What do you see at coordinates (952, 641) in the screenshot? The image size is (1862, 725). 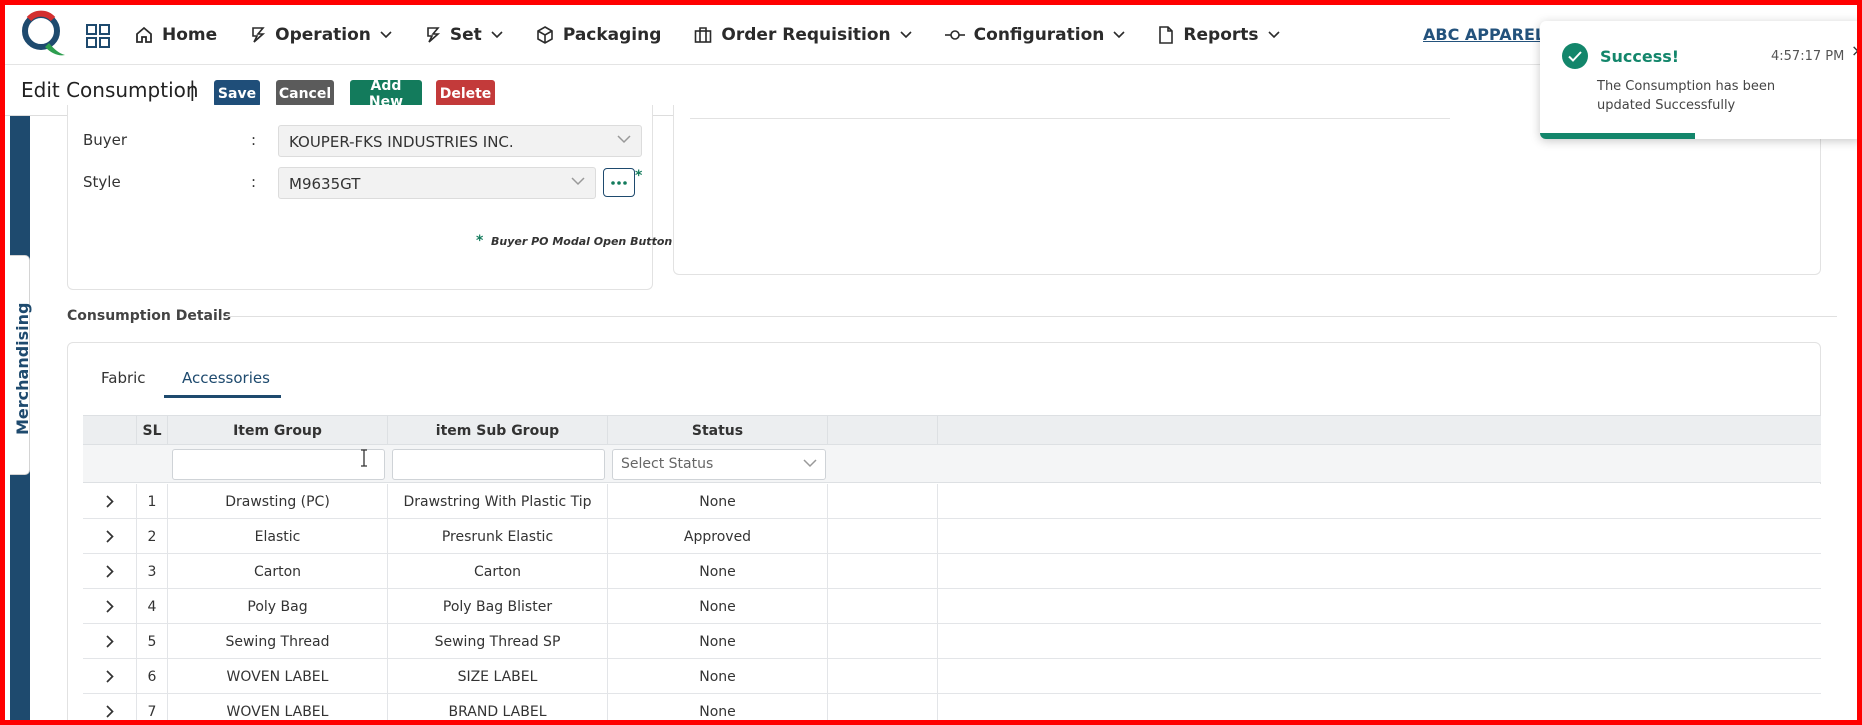 I see `table-row: 5 Sewing Thread Sewing Thread SP None` at bounding box center [952, 641].